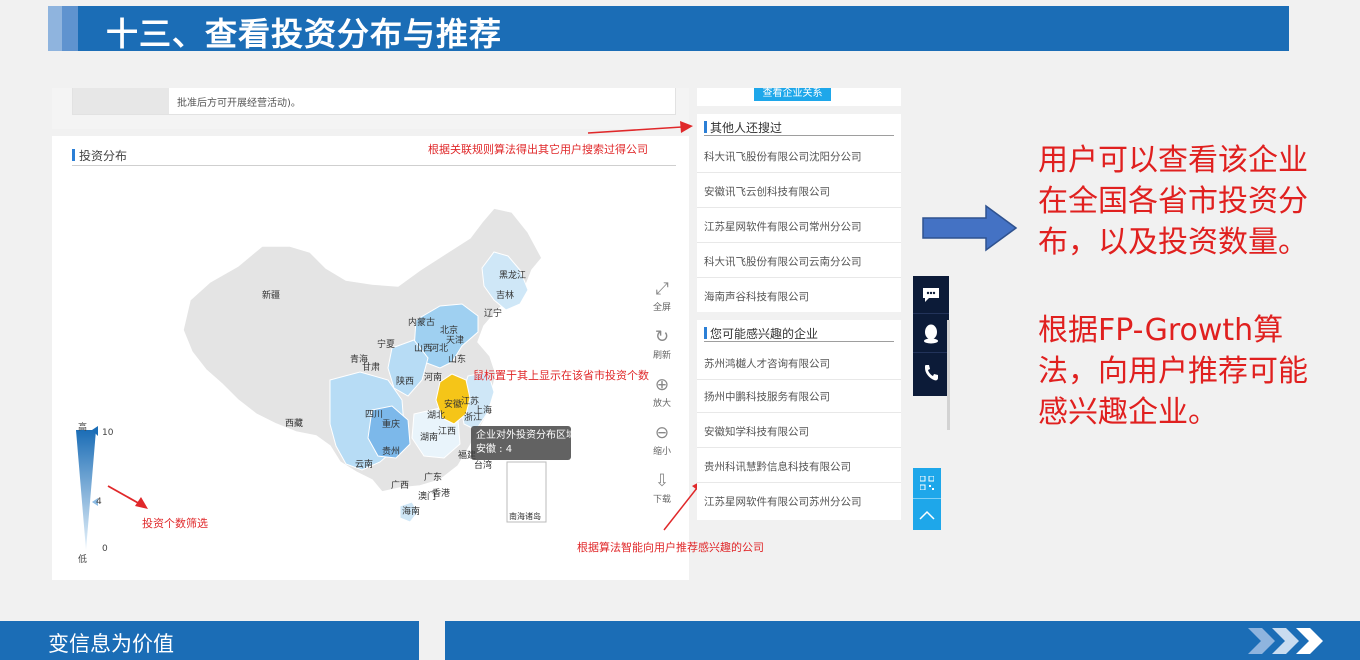 The width and height of the screenshot is (1360, 660). Describe the element at coordinates (105, 549) in the screenshot. I see `legend-min-value: 0` at that location.